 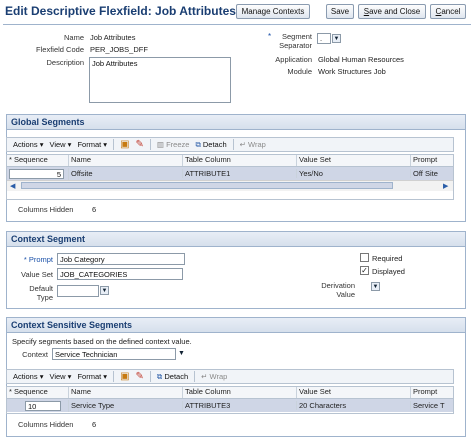 I want to click on sequence-cell: 5, so click(x=38, y=173).